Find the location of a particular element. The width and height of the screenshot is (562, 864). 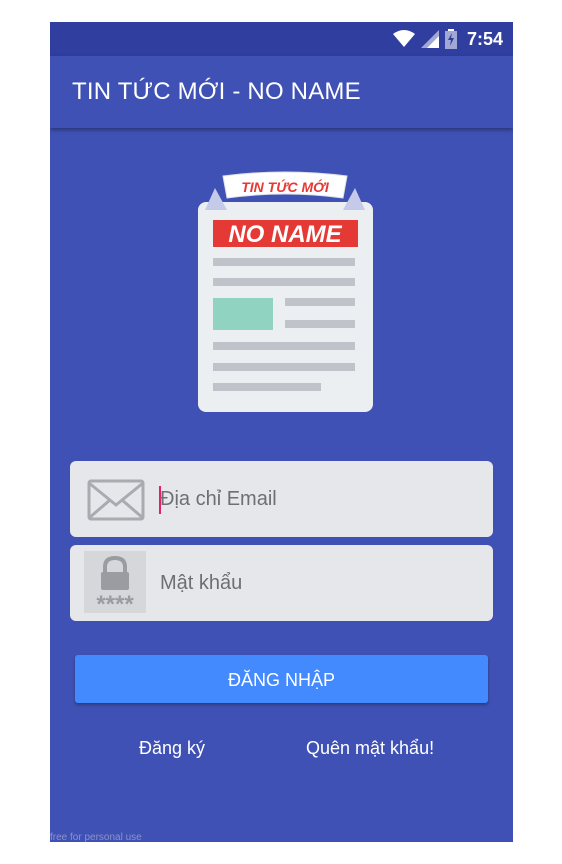

app-logo: TIN TỨC MỚI NO NAME is located at coordinates (285, 291).